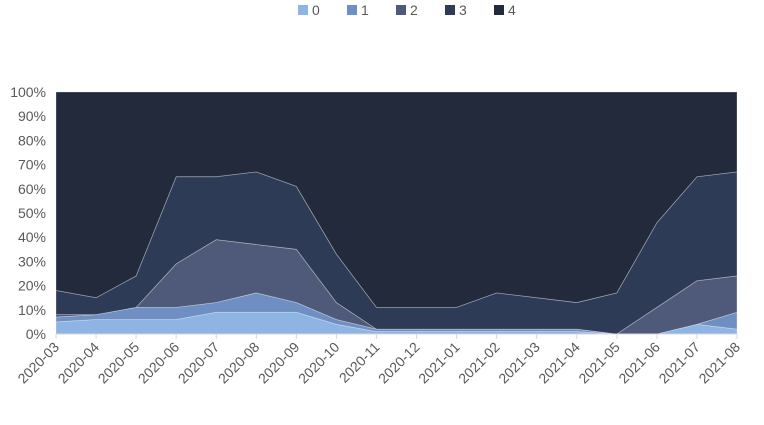  I want to click on x-tick-label: 2020-05, so click(119, 363).